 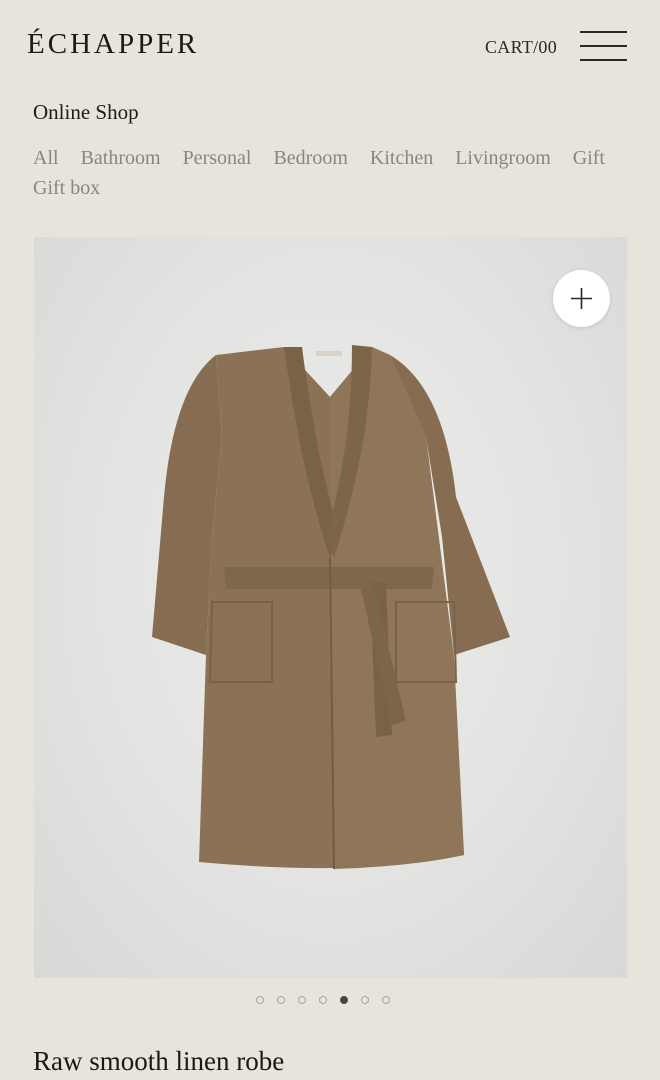 I want to click on category-bathroom: Bathroom, so click(x=121, y=158).